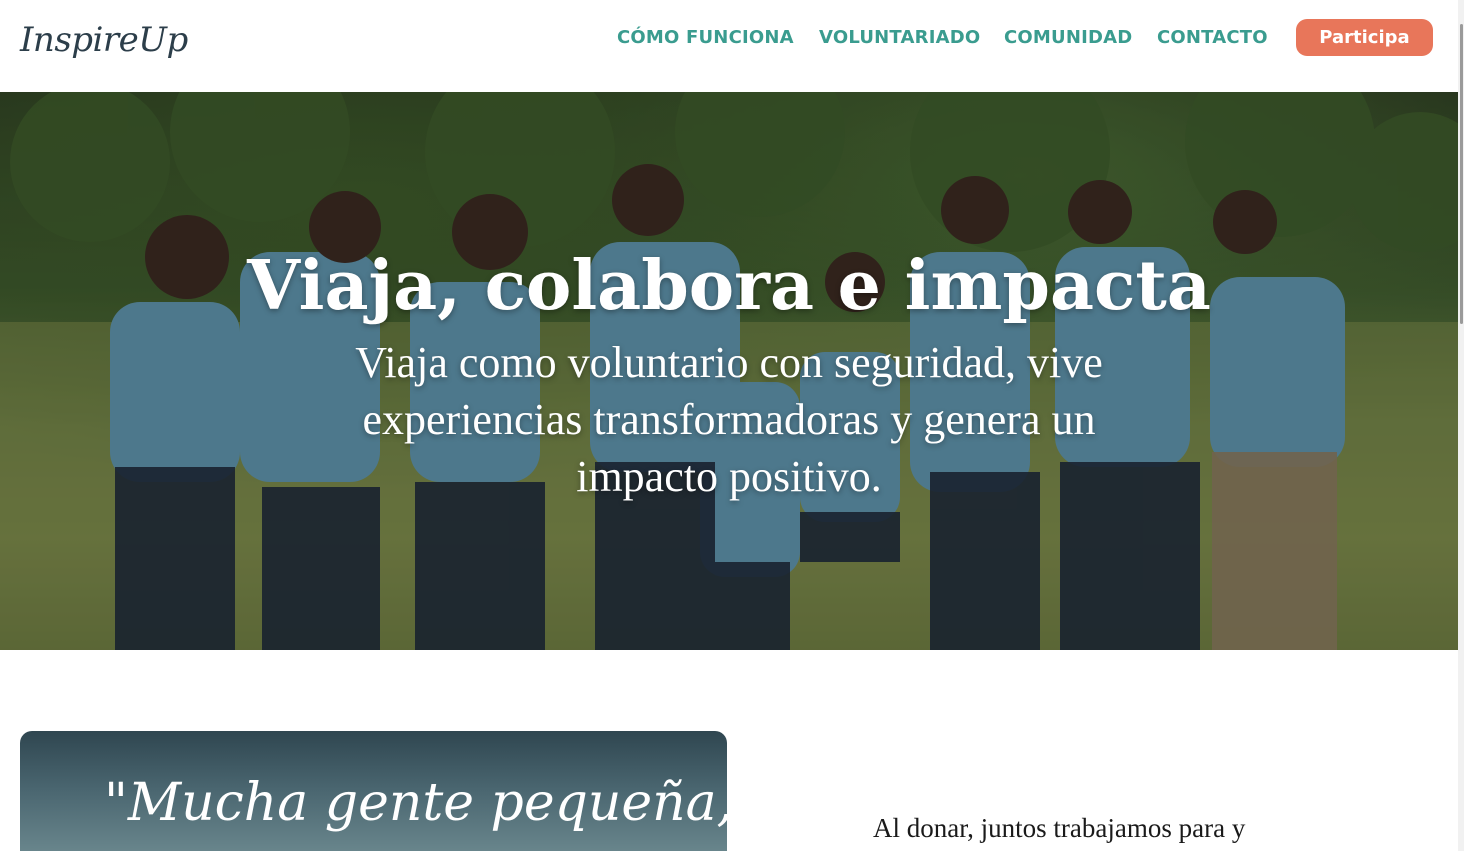 The image size is (1464, 851). What do you see at coordinates (1212, 37) in the screenshot?
I see `nav-contacto: CONTACTO` at bounding box center [1212, 37].